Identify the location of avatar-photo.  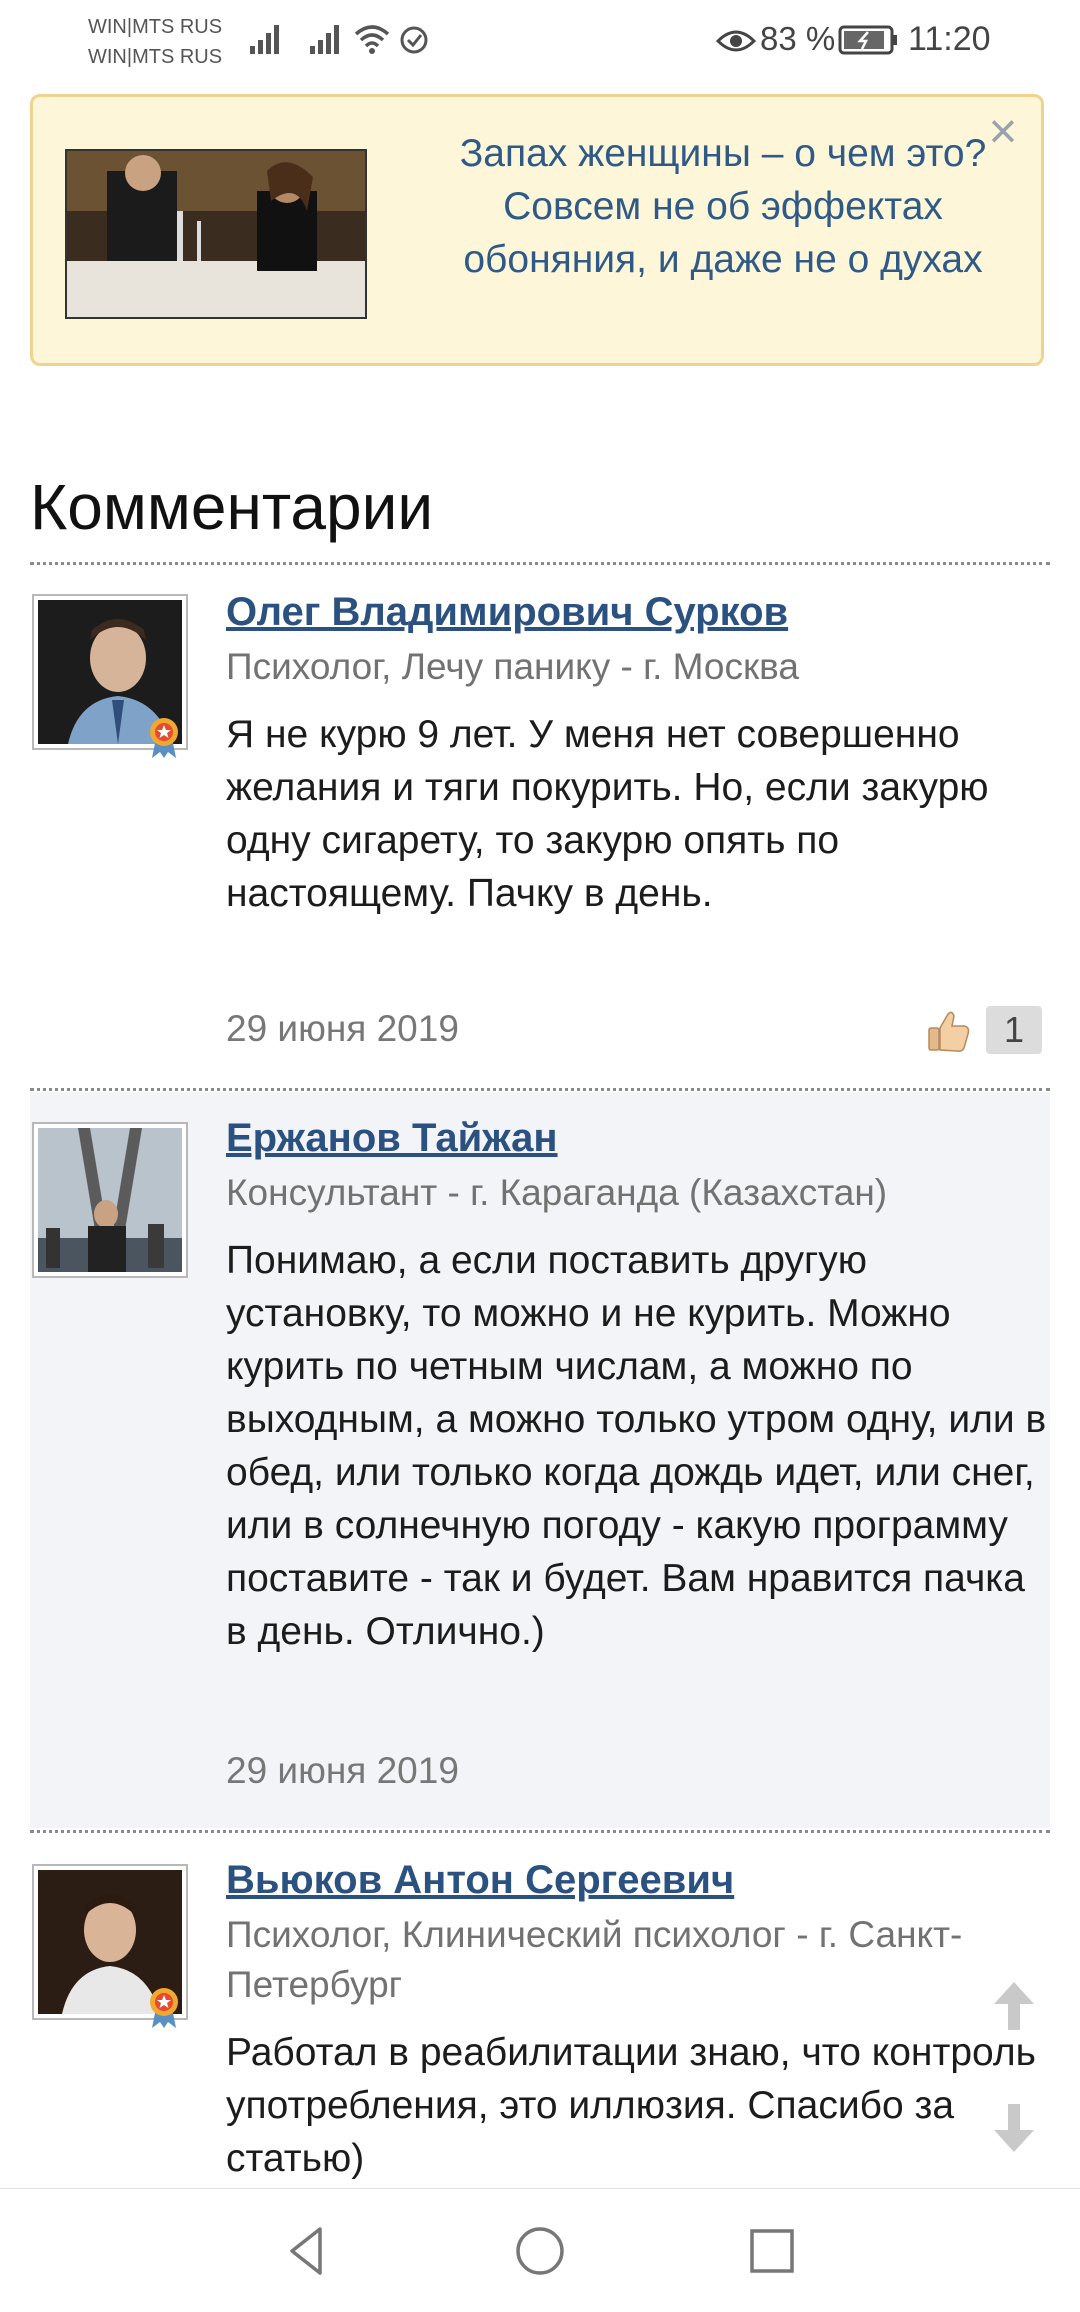
(110, 1200).